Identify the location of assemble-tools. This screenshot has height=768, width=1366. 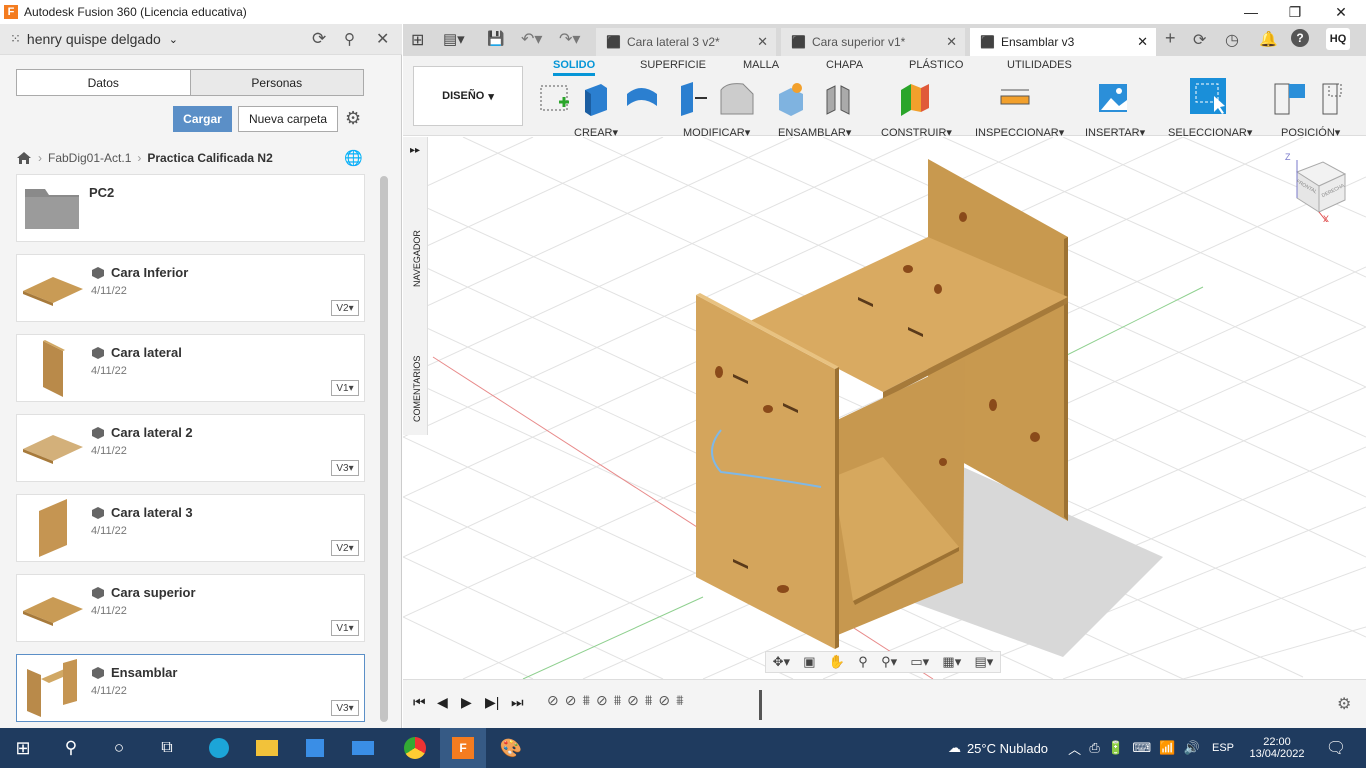
(815, 98).